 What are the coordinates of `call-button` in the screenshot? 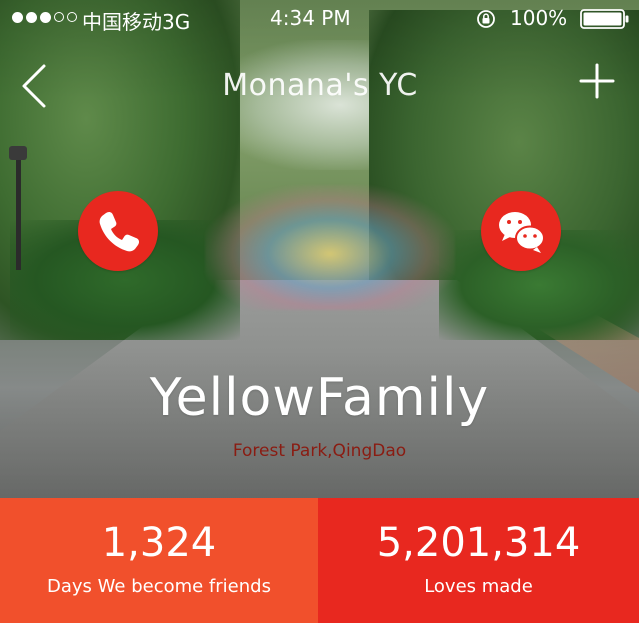 It's located at (118, 231).